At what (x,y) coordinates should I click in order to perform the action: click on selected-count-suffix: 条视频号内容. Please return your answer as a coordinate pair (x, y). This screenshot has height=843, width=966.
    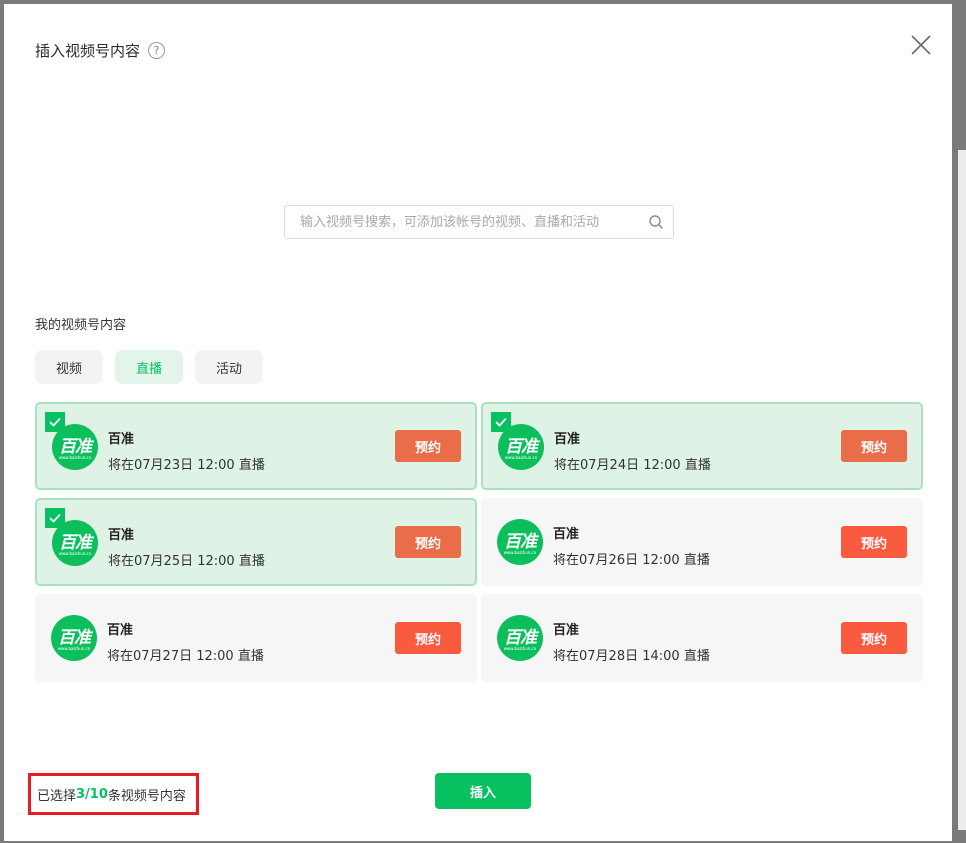
    Looking at the image, I should click on (146, 796).